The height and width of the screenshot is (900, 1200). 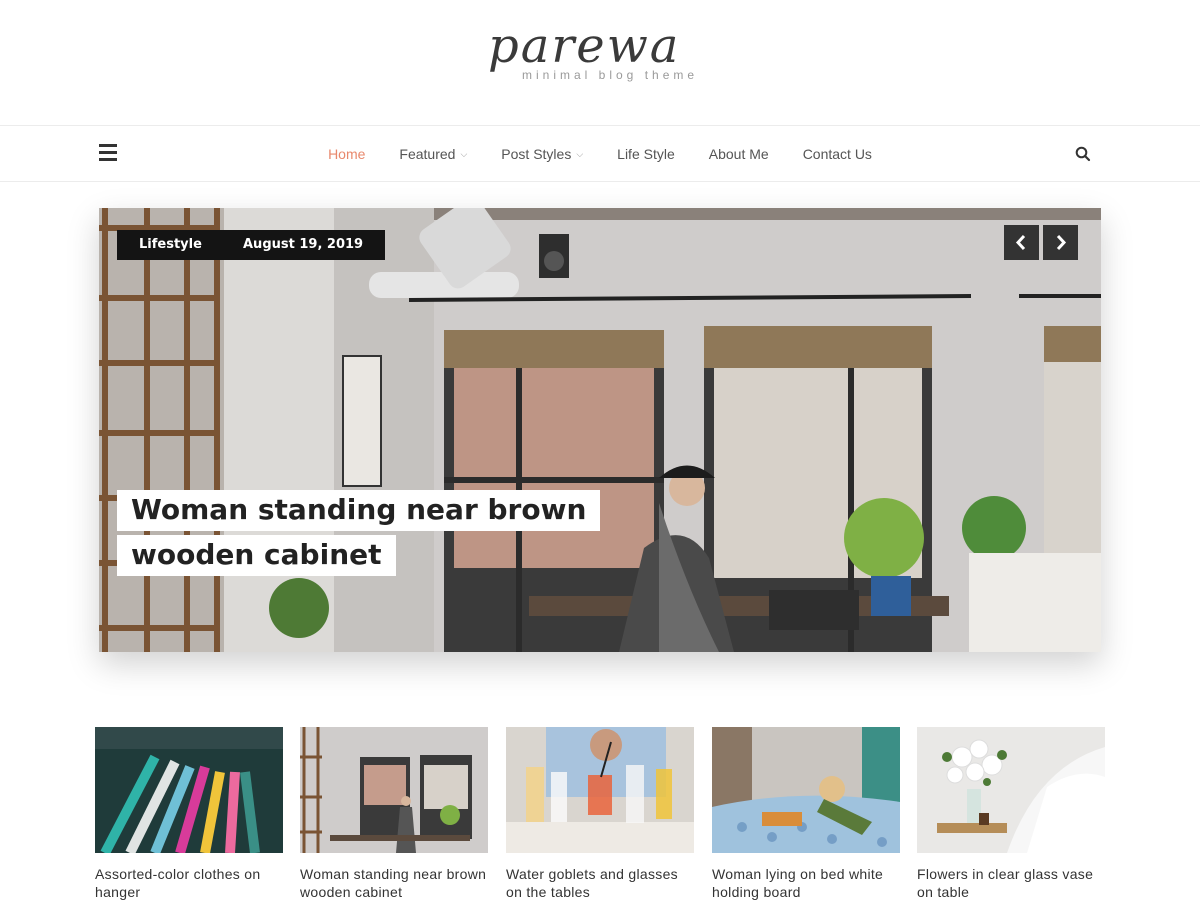 I want to click on post-card: Woman standing near brown wooden cabinet, so click(x=394, y=813).